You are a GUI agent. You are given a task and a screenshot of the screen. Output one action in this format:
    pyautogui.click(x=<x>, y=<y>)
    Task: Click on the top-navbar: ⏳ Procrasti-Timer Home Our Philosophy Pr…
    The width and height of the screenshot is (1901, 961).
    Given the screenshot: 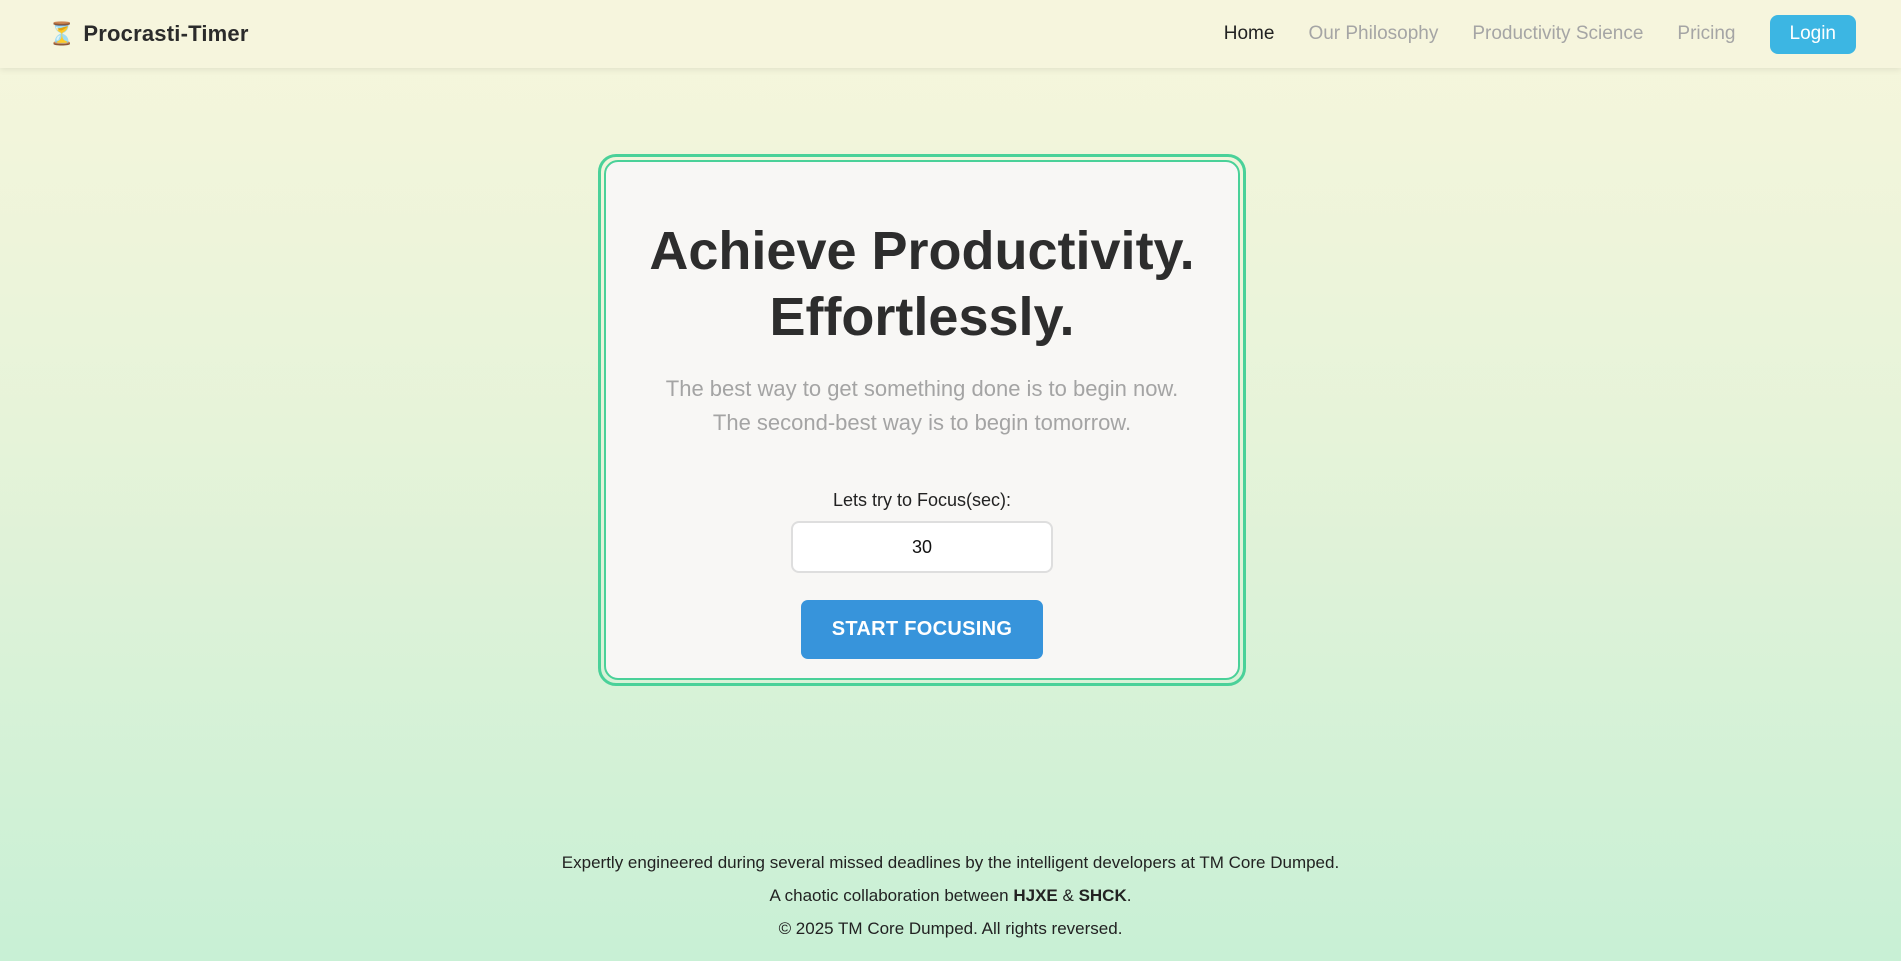 What is the action you would take?
    pyautogui.click(x=950, y=34)
    